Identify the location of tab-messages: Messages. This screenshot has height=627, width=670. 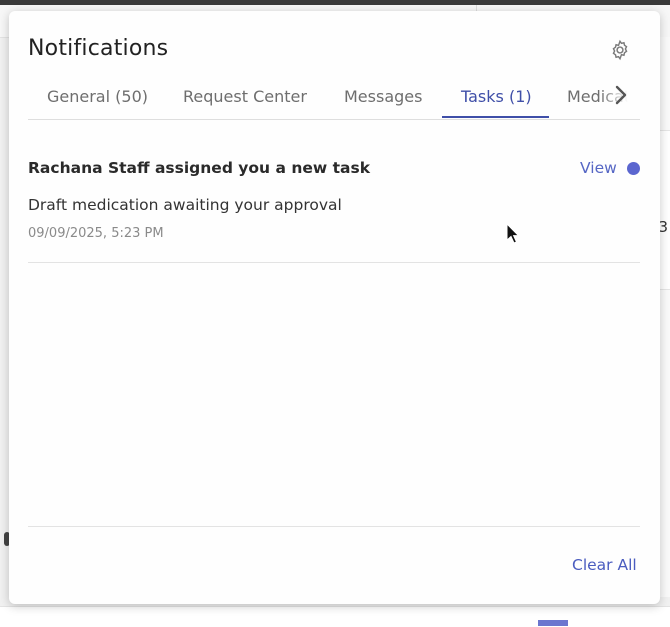
(383, 96).